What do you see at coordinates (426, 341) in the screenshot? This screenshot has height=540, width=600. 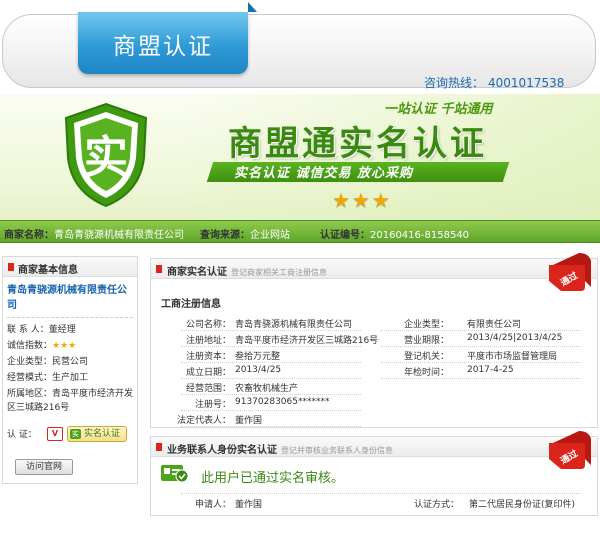 I see `field-label: 营业期限：` at bounding box center [426, 341].